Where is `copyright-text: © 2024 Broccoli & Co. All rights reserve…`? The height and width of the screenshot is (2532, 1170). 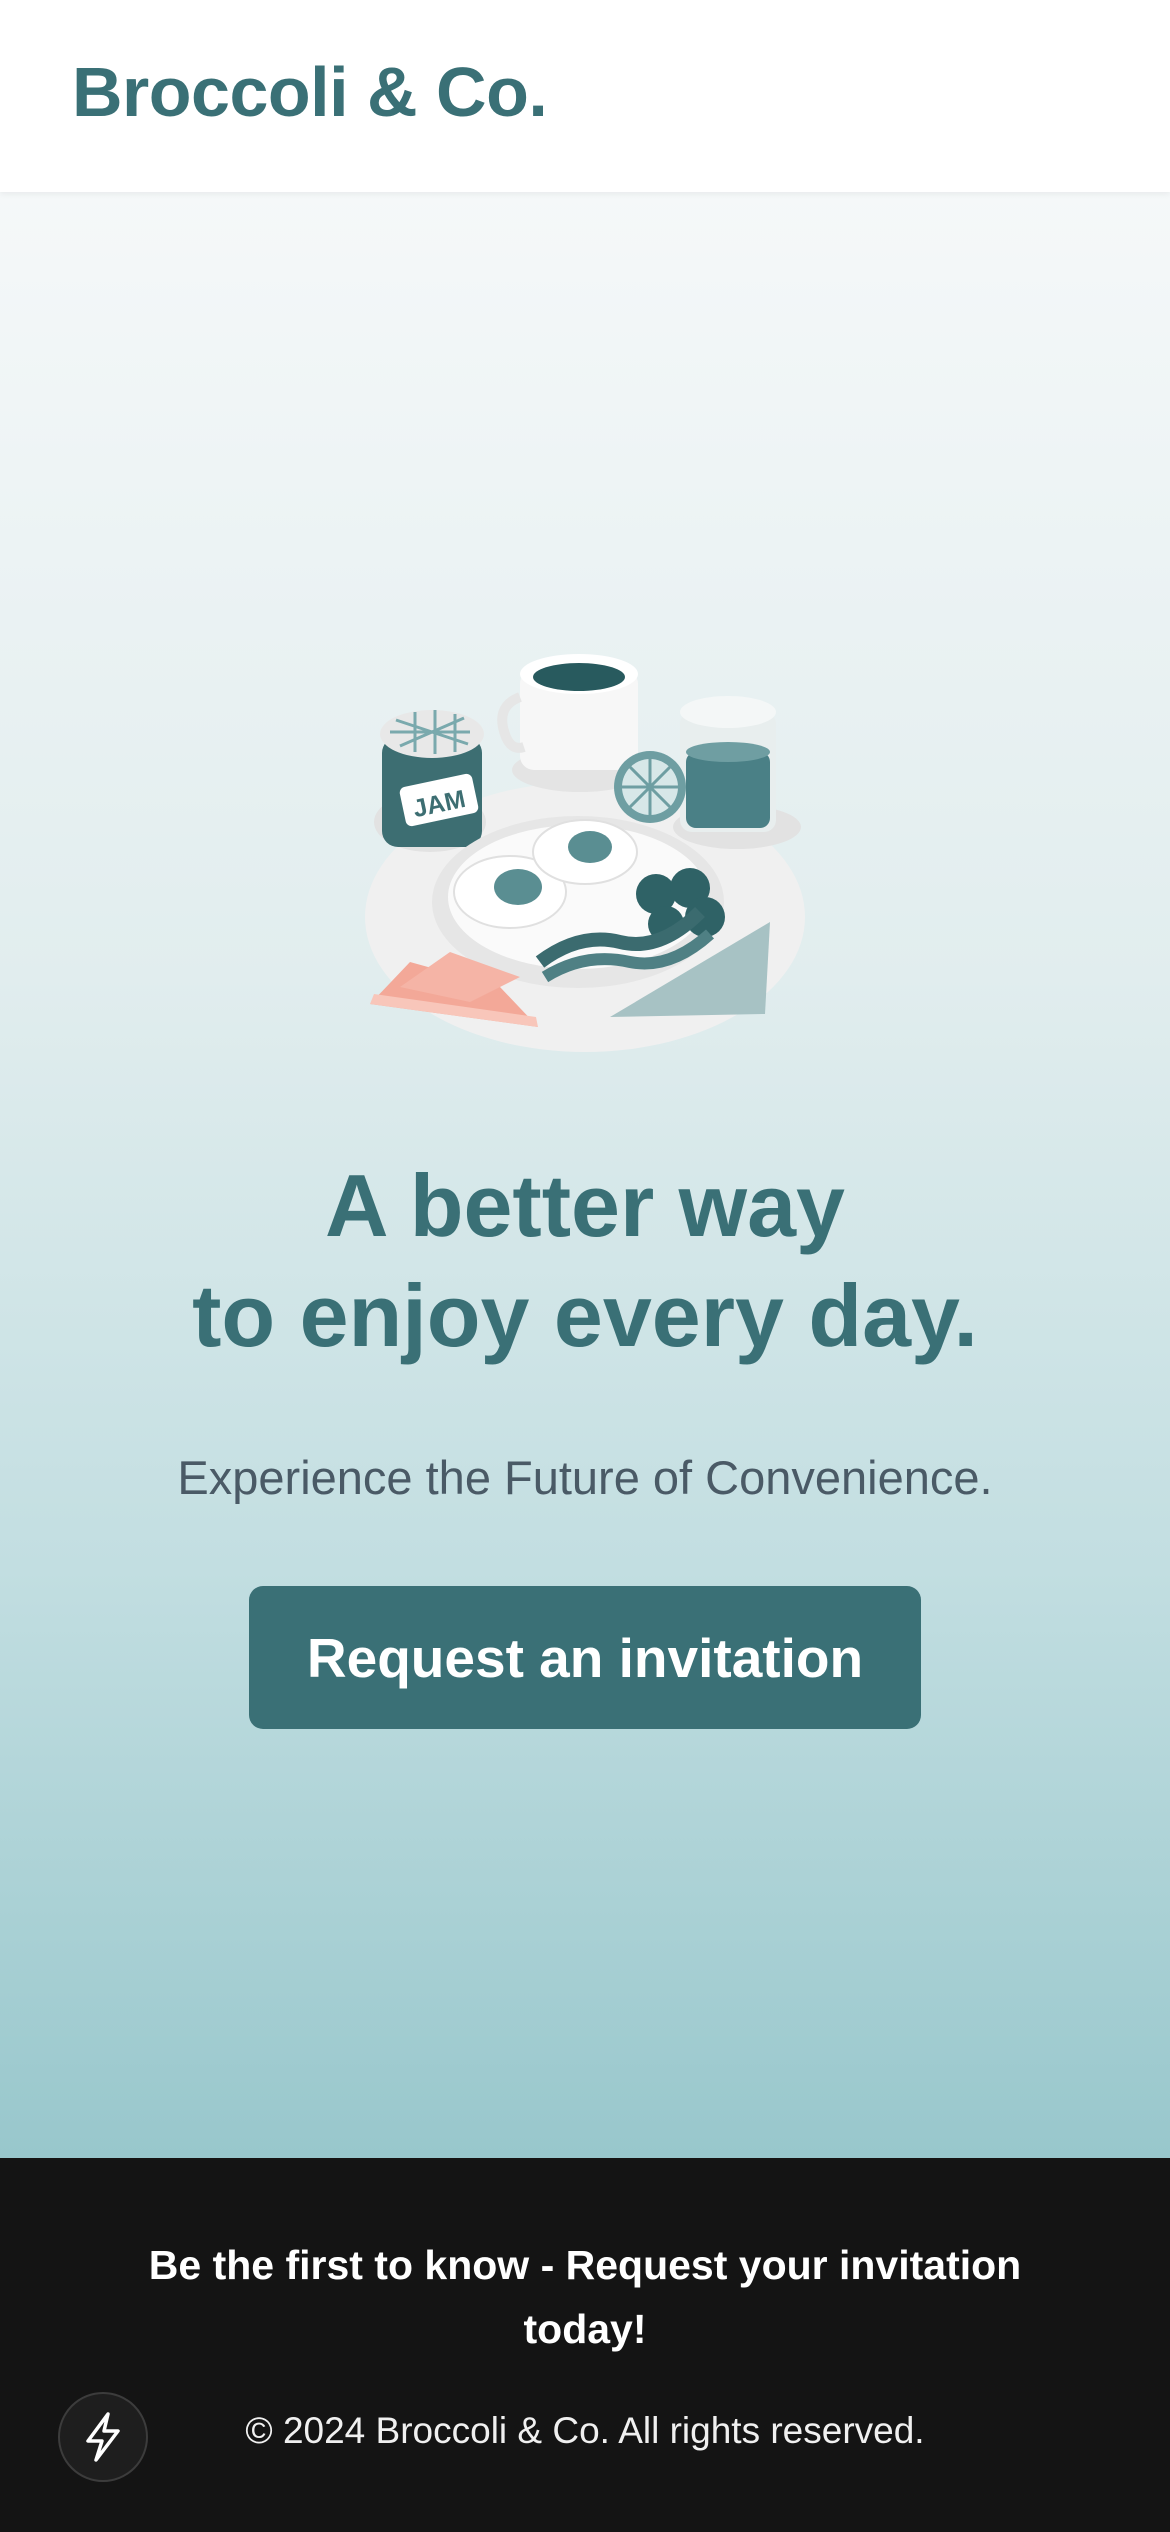 copyright-text: © 2024 Broccoli & Co. All rights reserve… is located at coordinates (585, 2430).